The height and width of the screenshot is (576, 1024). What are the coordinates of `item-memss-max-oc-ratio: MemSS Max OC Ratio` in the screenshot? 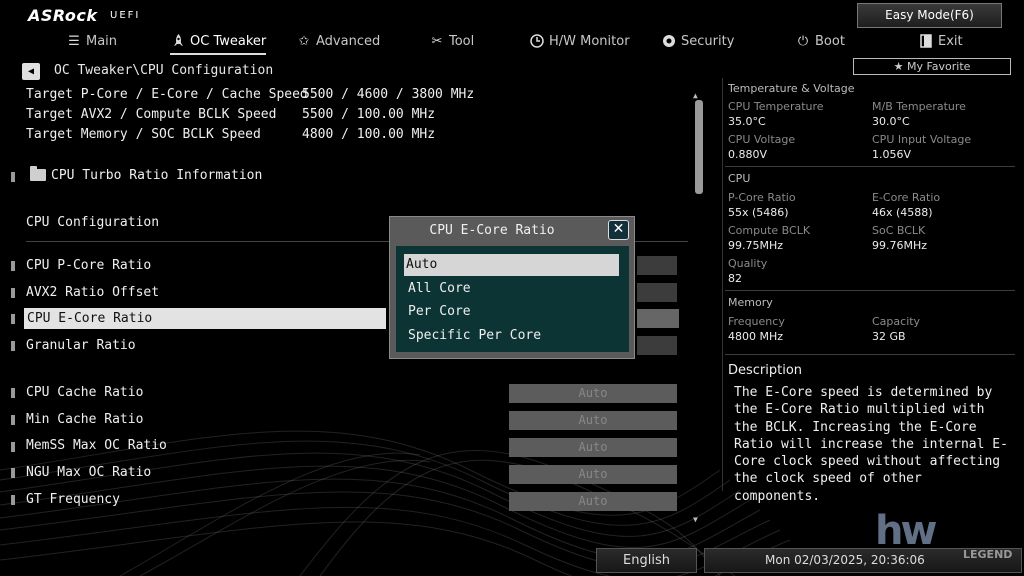 It's located at (96, 445).